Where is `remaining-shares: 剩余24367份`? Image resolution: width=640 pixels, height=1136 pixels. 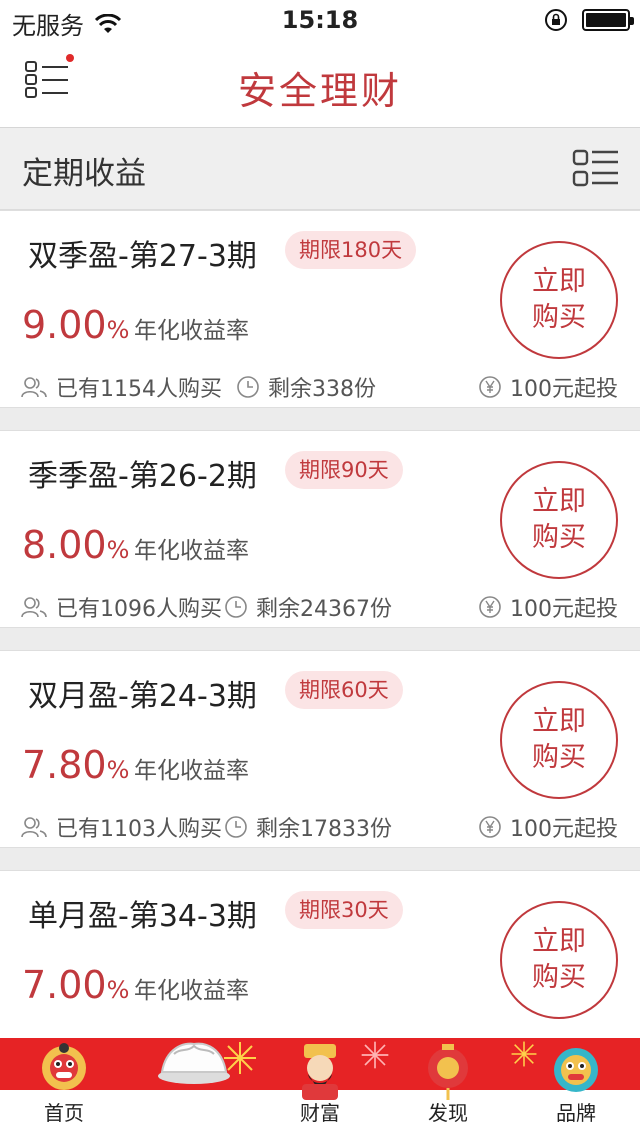 remaining-shares: 剩余24367份 is located at coordinates (324, 609).